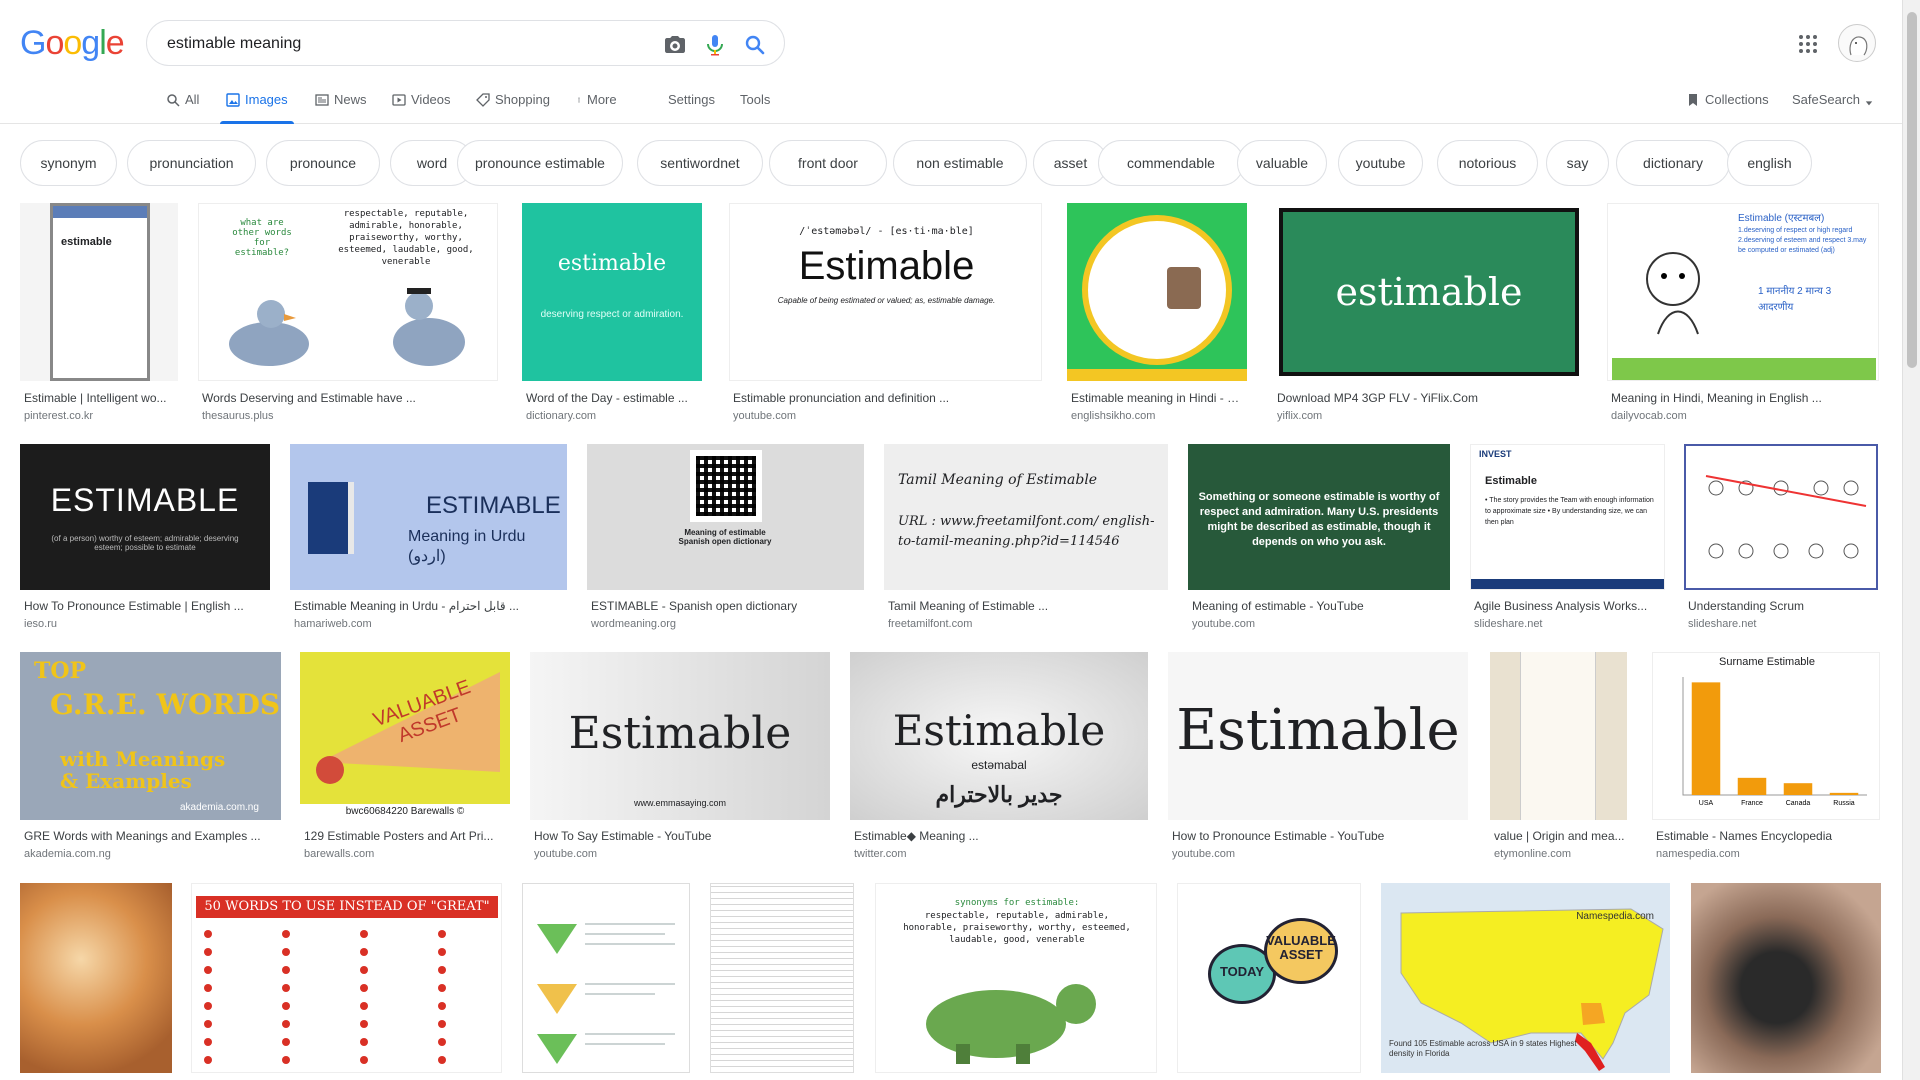 The width and height of the screenshot is (1920, 1080). What do you see at coordinates (999, 736) in the screenshot?
I see `result-thumbnail: Estimable estəmabal جدير بالاحترام` at bounding box center [999, 736].